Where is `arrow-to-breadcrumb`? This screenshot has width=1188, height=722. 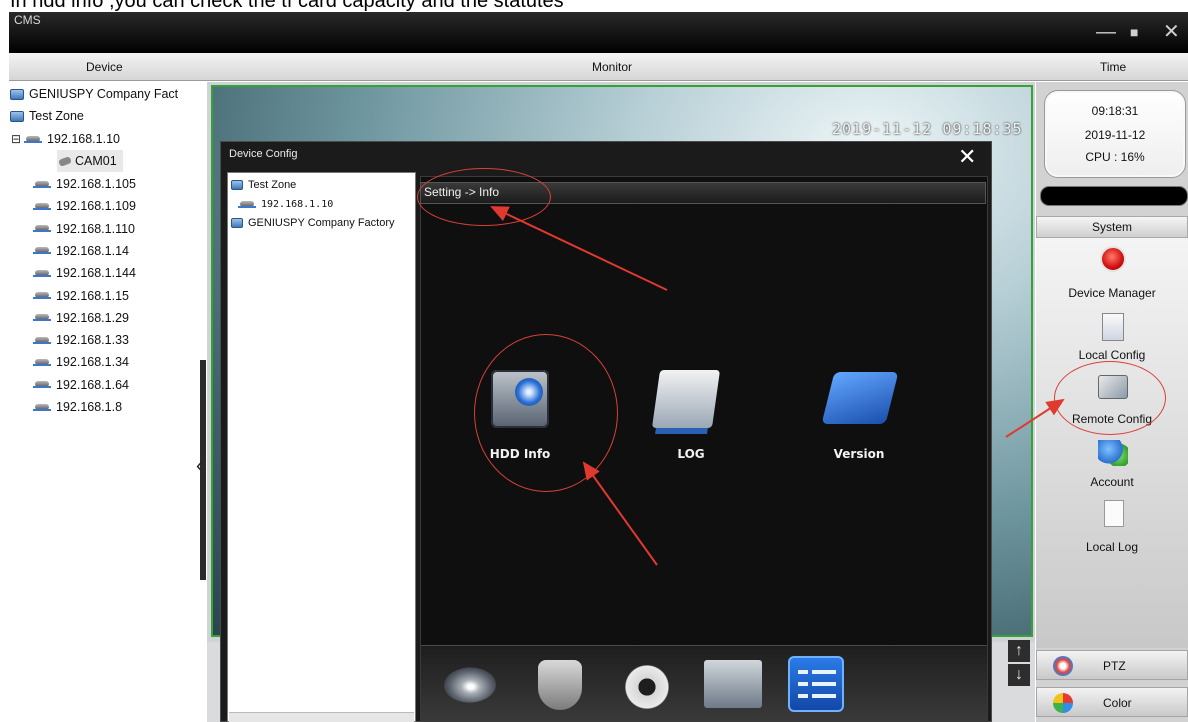
arrow-to-breadcrumb is located at coordinates (579, 248).